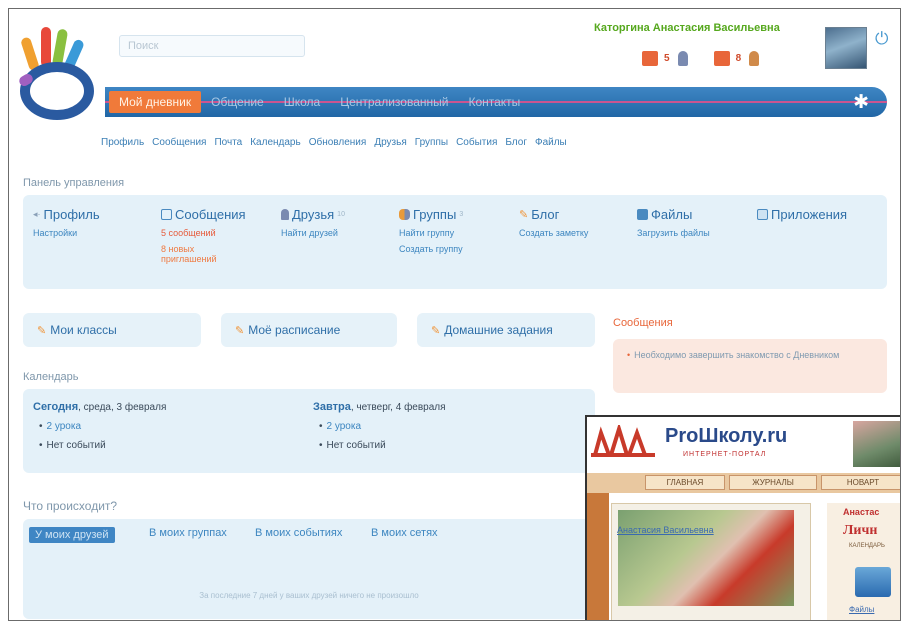  What do you see at coordinates (650, 58) in the screenshot?
I see `envelope-icon` at bounding box center [650, 58].